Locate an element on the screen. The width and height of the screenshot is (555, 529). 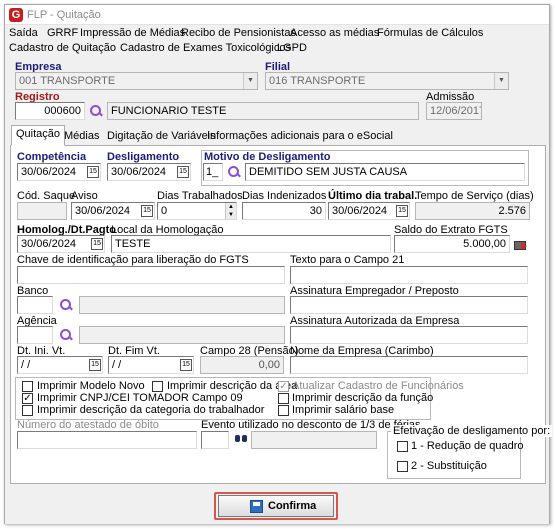
aviso-label: Aviso is located at coordinates (84, 196).